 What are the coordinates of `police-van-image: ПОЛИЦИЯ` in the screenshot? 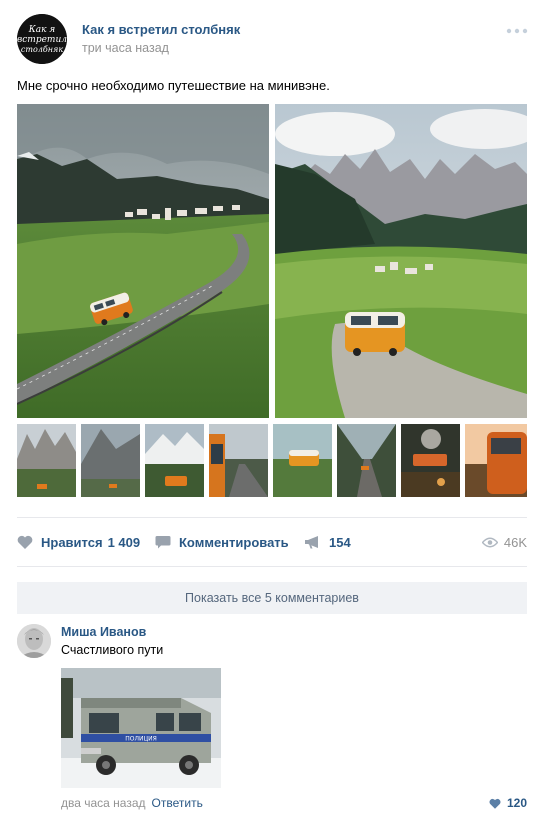 It's located at (141, 728).